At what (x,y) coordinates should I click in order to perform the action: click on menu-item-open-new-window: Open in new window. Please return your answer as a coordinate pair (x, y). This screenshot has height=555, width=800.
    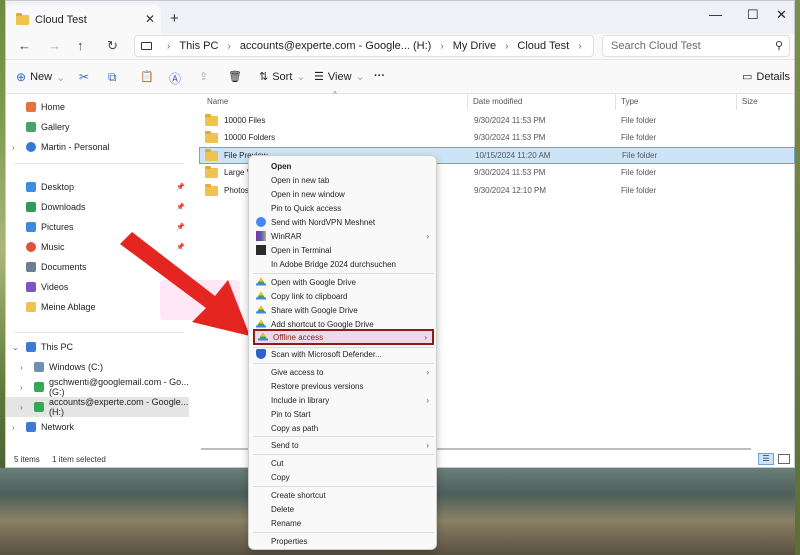
    Looking at the image, I should click on (343, 194).